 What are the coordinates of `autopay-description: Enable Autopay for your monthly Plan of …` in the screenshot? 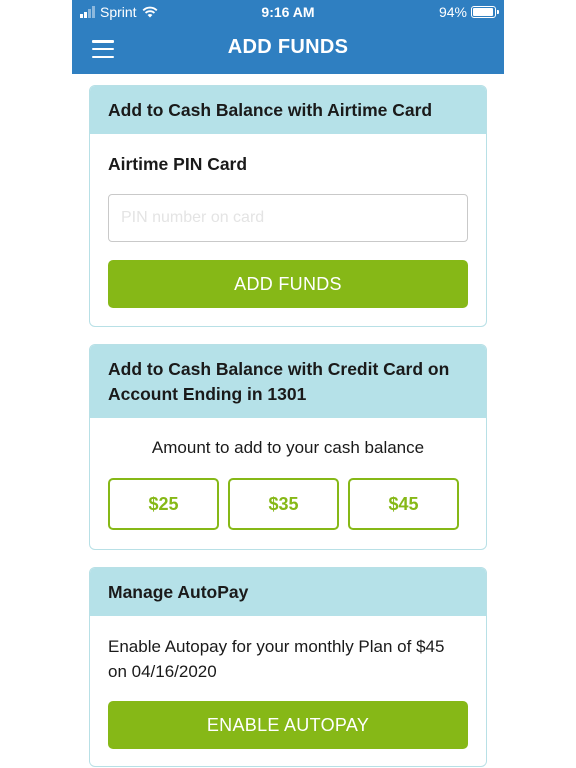 It's located at (276, 659).